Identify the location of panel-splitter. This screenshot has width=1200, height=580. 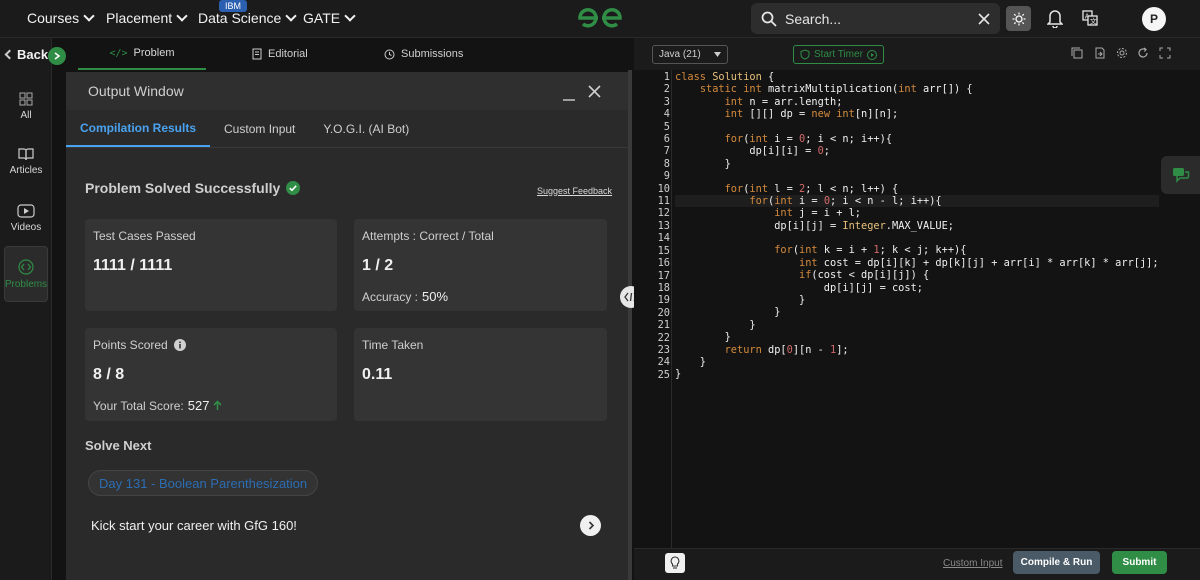
(630, 325).